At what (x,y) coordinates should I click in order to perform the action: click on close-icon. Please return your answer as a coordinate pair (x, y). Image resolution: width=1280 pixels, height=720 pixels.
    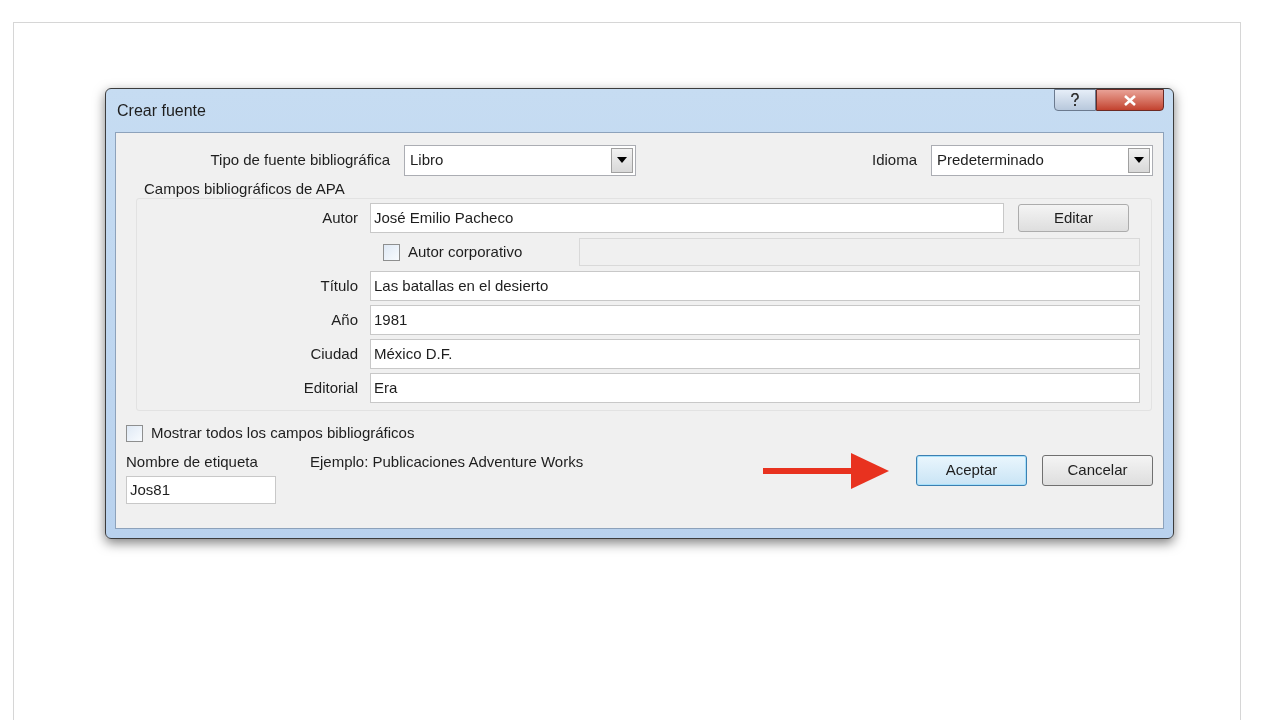
    Looking at the image, I should click on (1130, 100).